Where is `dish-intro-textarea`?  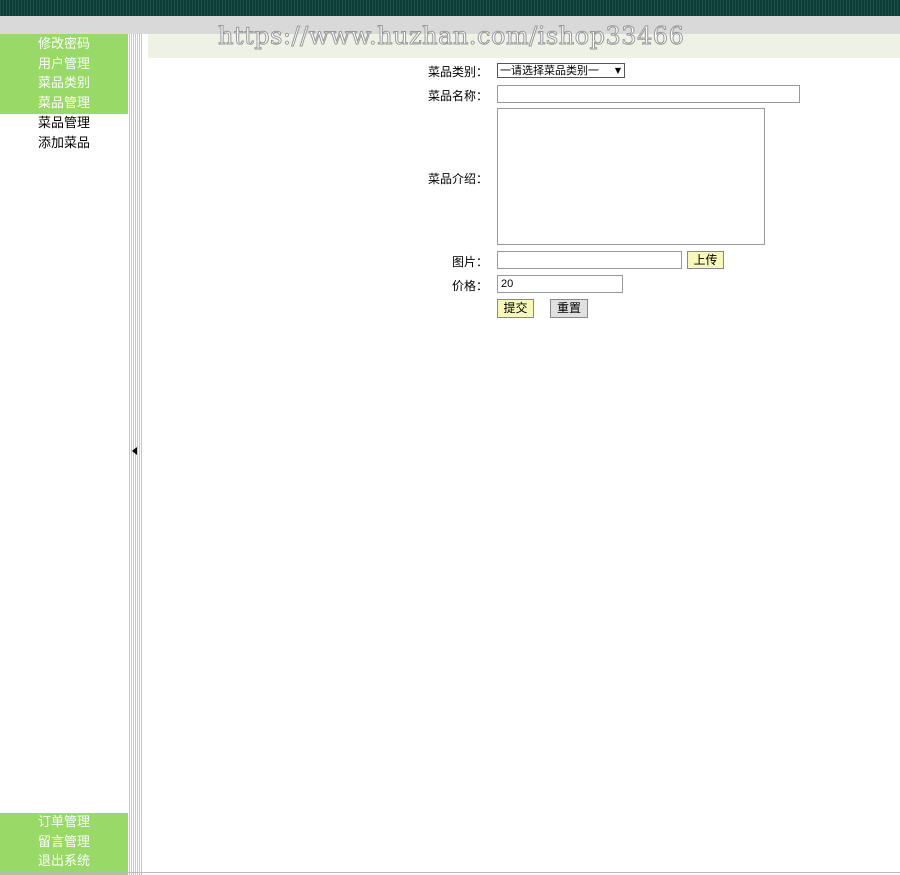 dish-intro-textarea is located at coordinates (631, 176).